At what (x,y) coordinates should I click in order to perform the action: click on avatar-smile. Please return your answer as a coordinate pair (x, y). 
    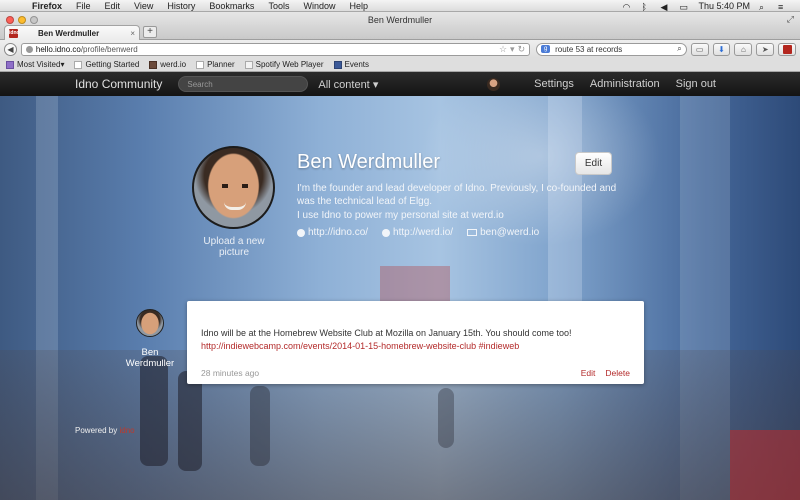
    Looking at the image, I should click on (235, 206).